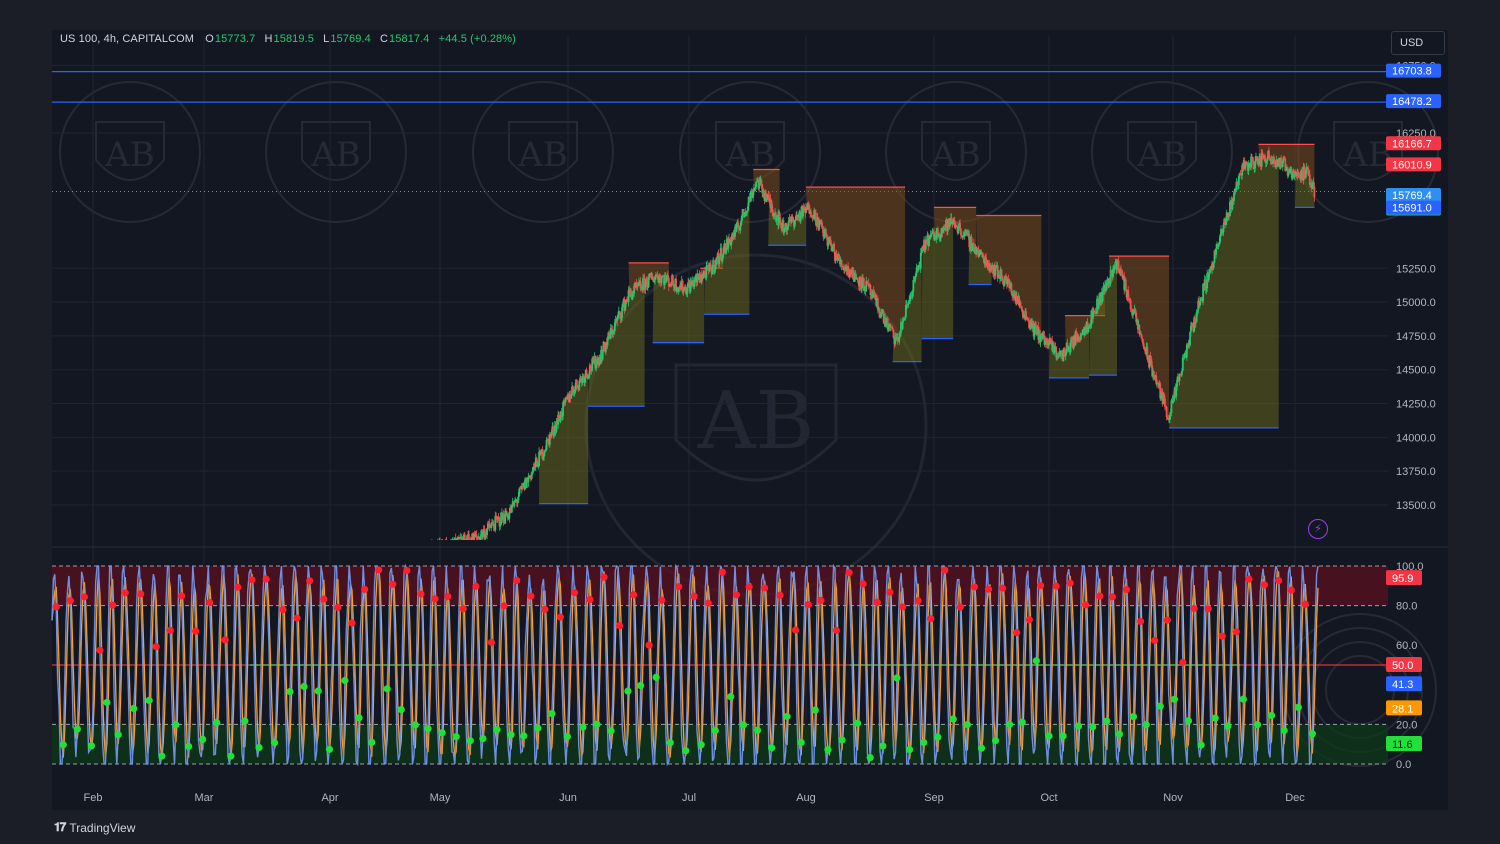 The image size is (1500, 844). Describe the element at coordinates (350, 39) in the screenshot. I see `low-value: 15769.4` at that location.